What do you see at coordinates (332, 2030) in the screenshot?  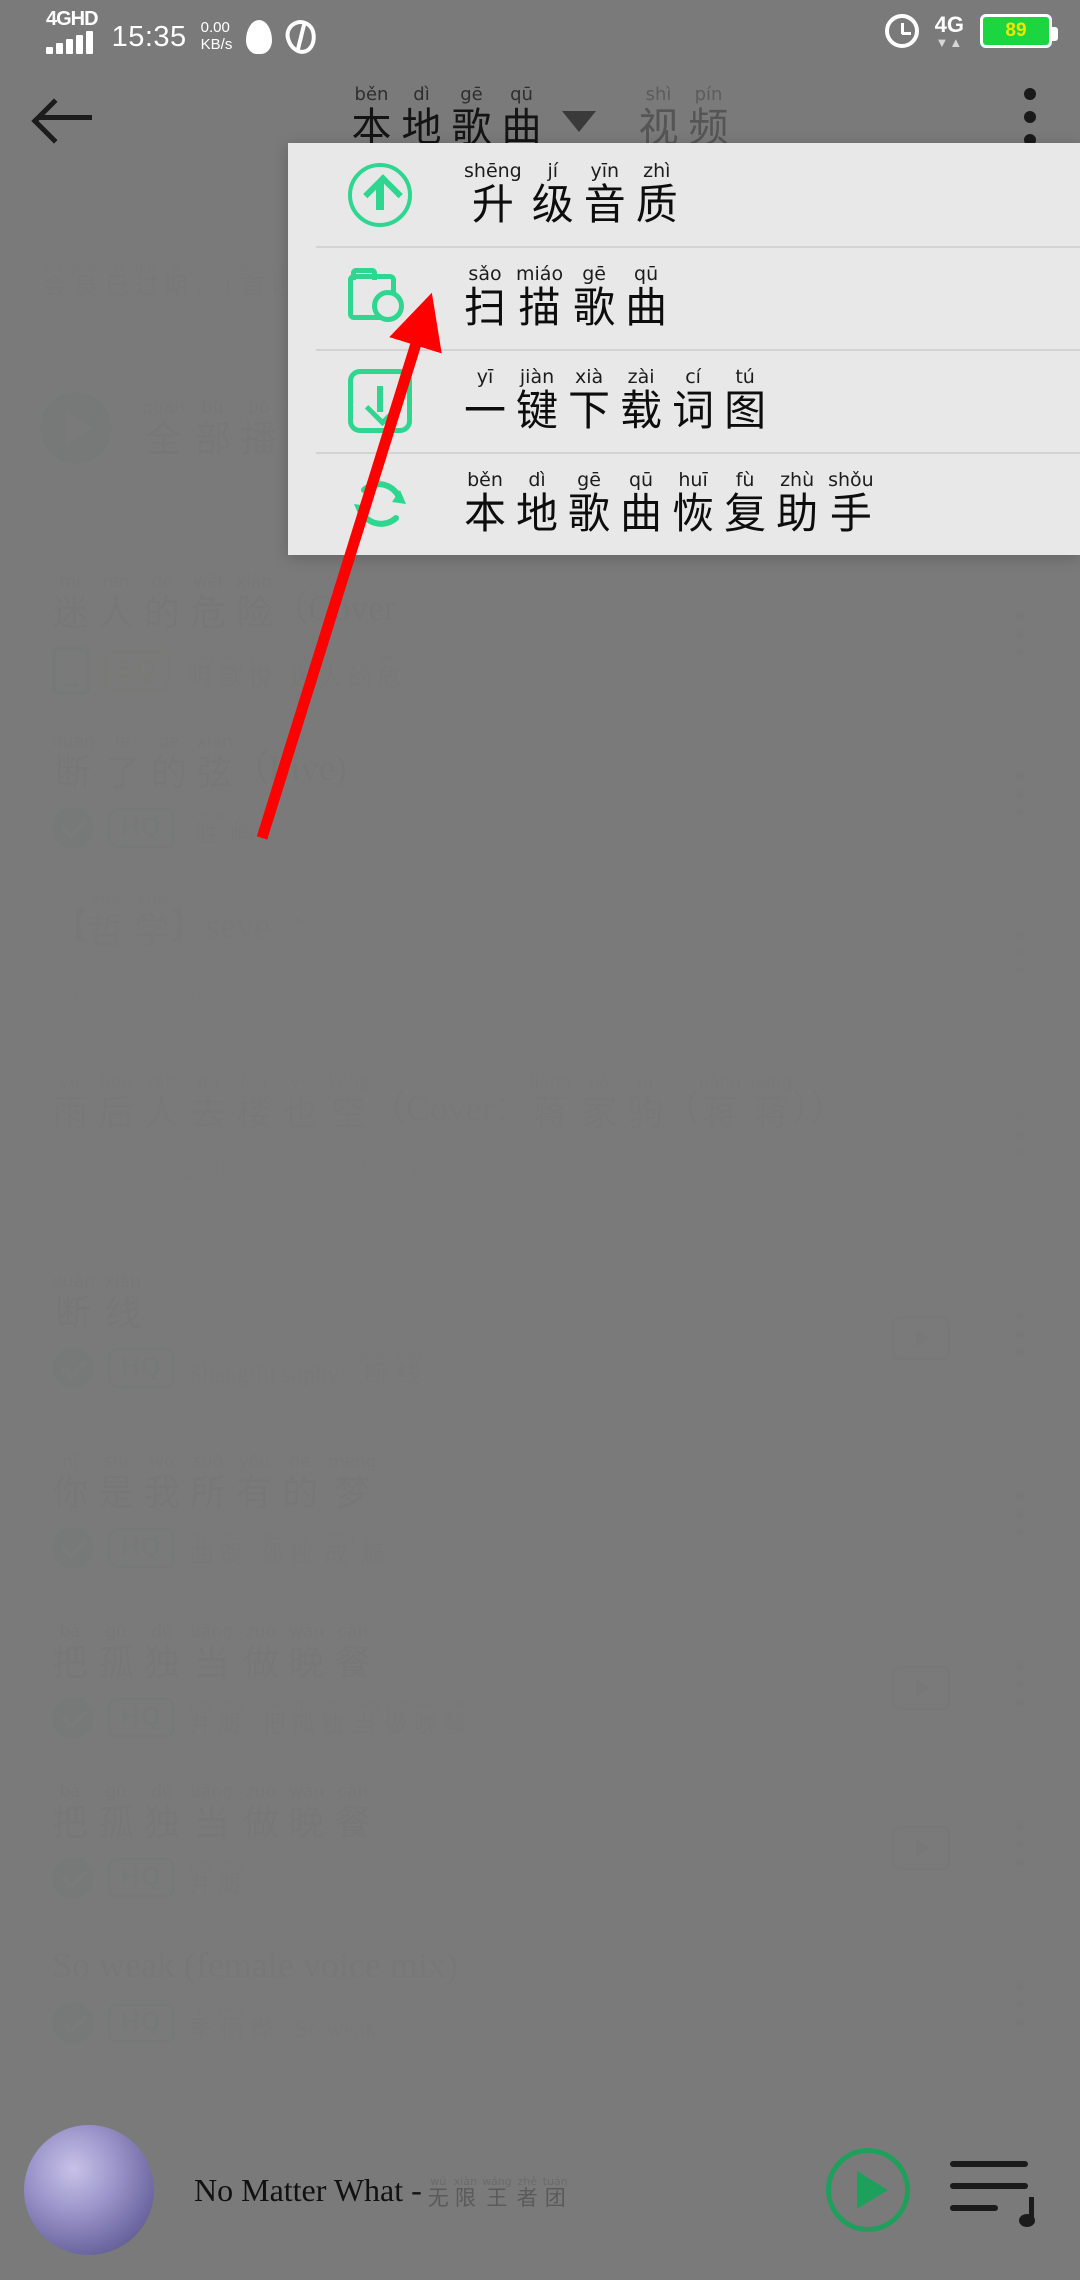 I see `song-artist-suffix: ·So weak` at bounding box center [332, 2030].